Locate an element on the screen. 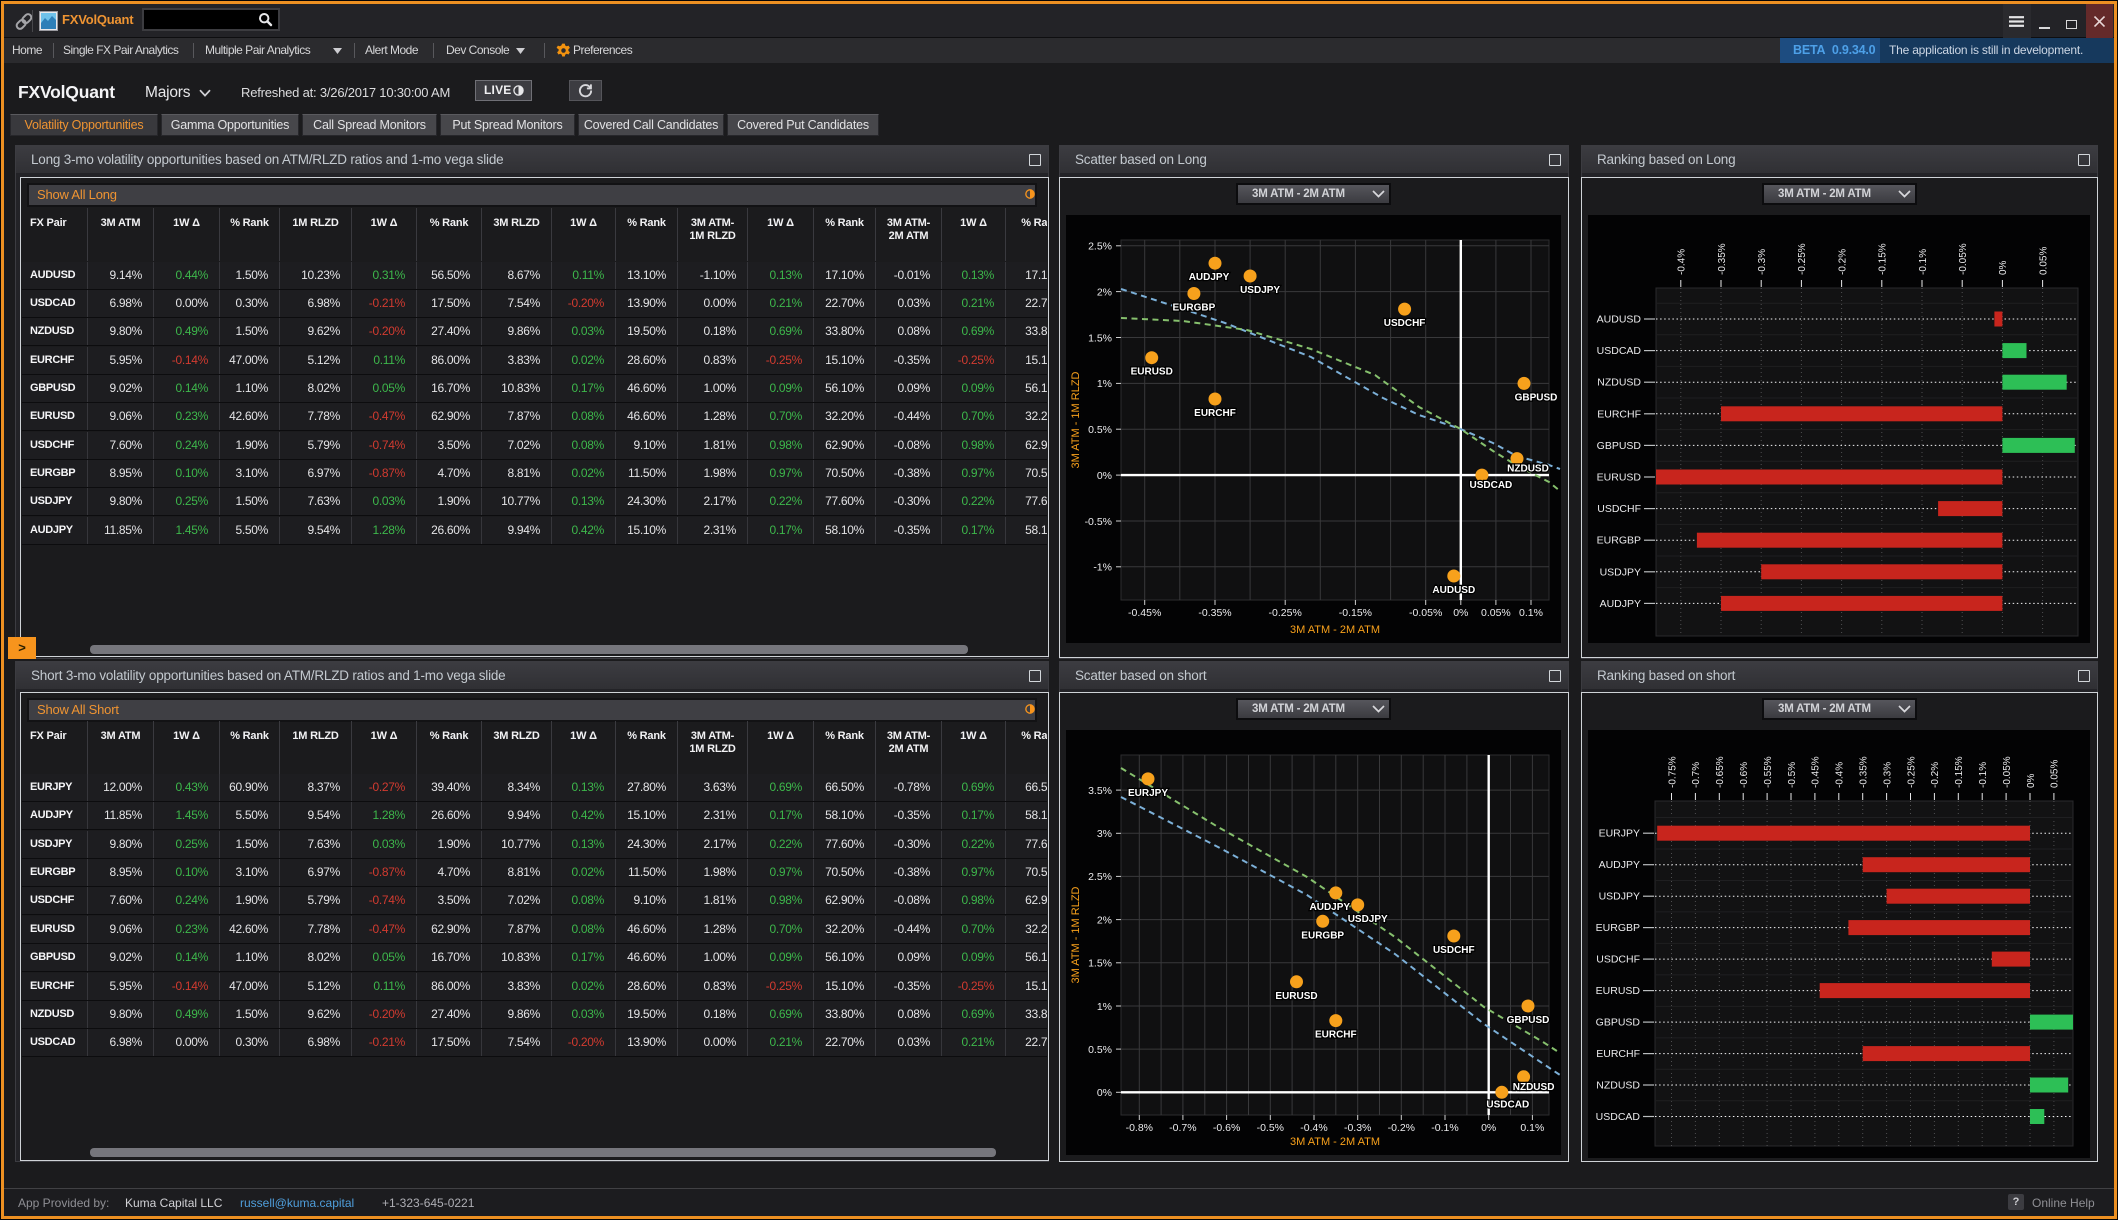 The height and width of the screenshot is (1220, 2118). svg-text: -1% is located at coordinates (1102, 568).